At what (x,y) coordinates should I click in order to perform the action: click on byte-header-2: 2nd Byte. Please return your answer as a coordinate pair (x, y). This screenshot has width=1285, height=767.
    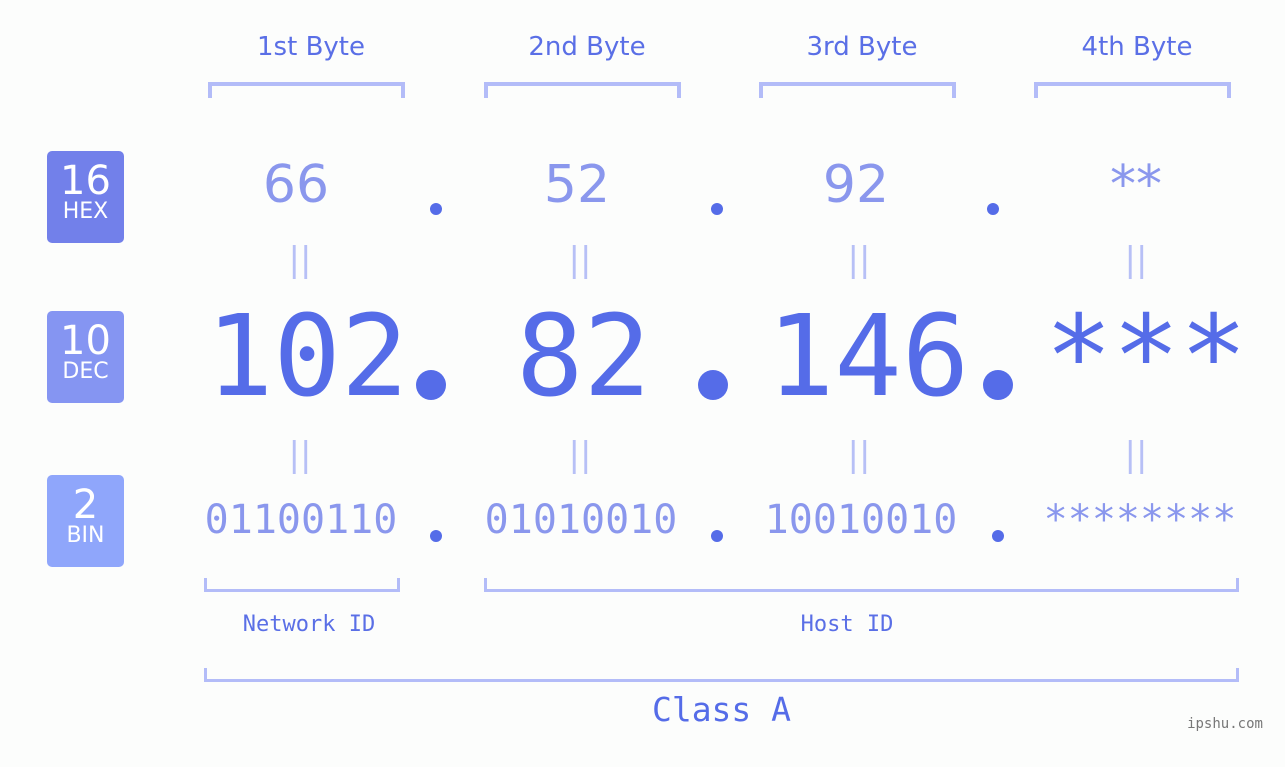
    Looking at the image, I should click on (587, 47).